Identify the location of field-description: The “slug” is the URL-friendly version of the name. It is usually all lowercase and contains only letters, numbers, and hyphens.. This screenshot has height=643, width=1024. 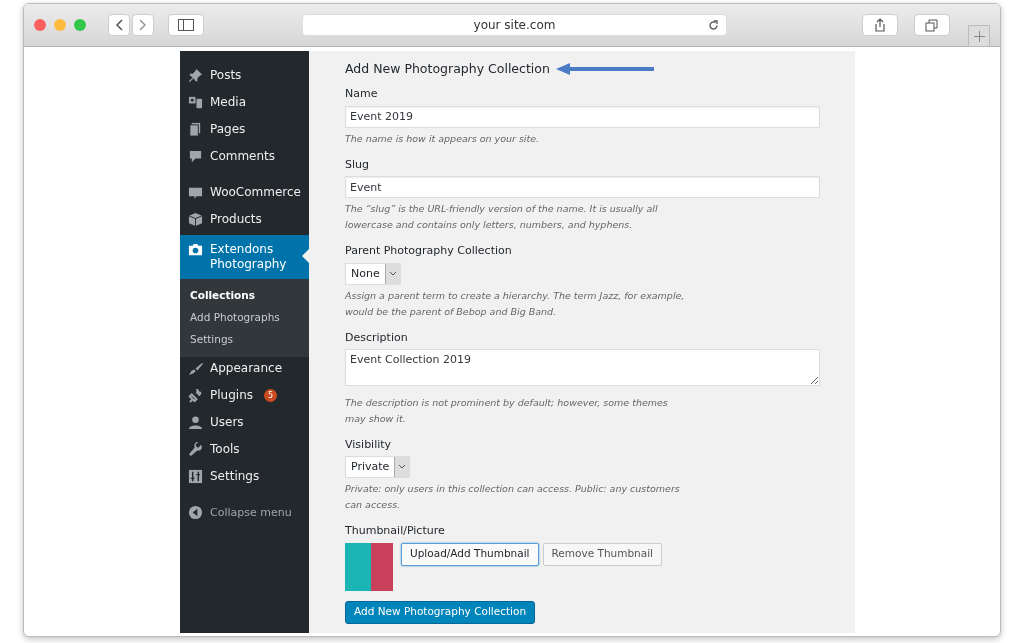
(502, 217).